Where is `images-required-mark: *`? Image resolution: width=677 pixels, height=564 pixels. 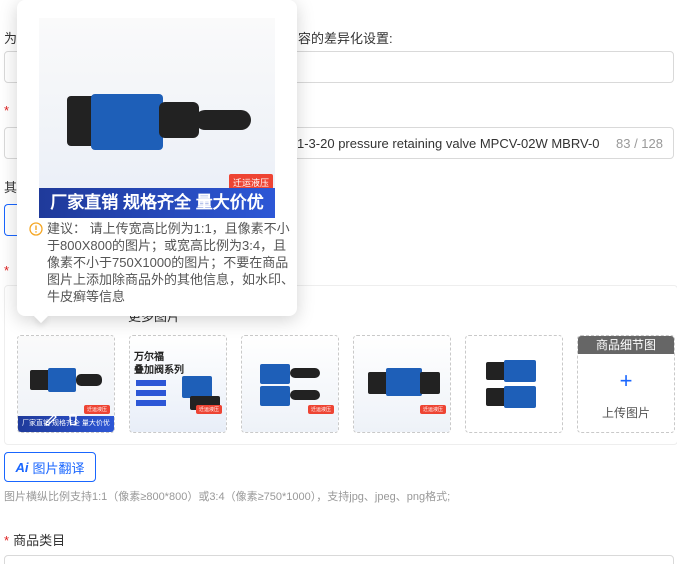 images-required-mark: * is located at coordinates (7, 270).